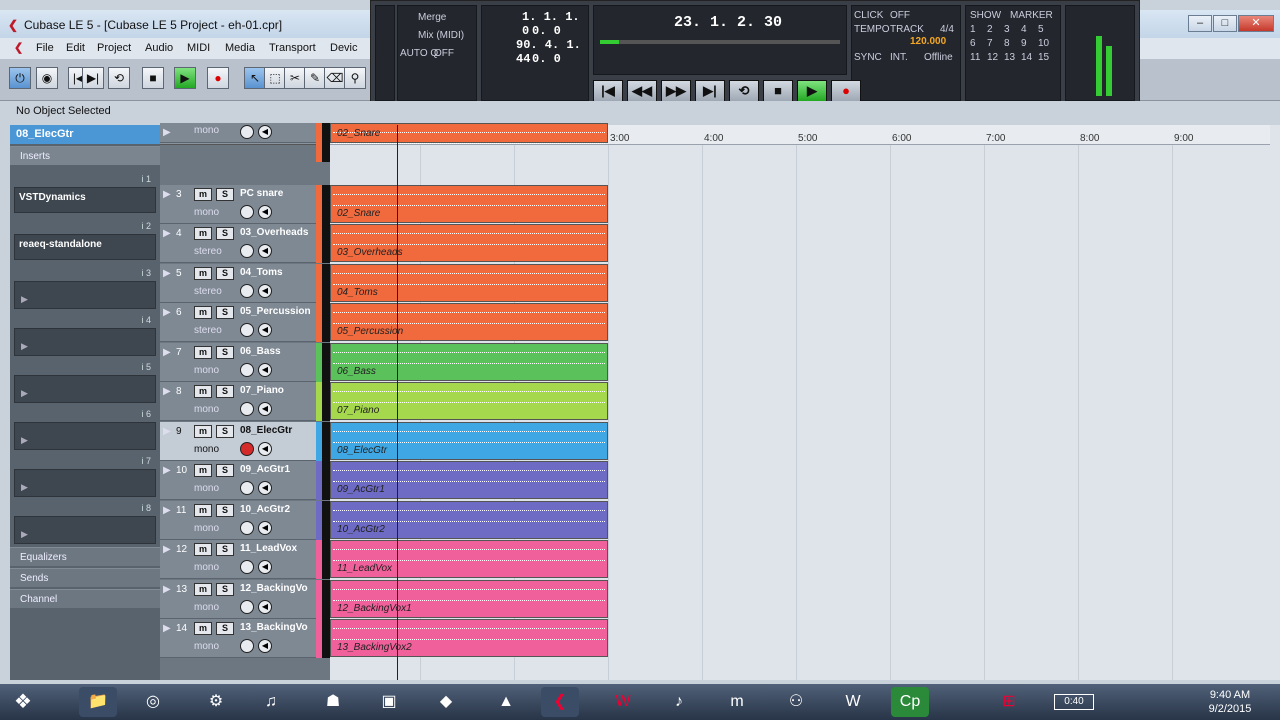 This screenshot has width=1280, height=720. Describe the element at coordinates (608, 91) in the screenshot. I see `transport-go-start-button: |◀` at that location.